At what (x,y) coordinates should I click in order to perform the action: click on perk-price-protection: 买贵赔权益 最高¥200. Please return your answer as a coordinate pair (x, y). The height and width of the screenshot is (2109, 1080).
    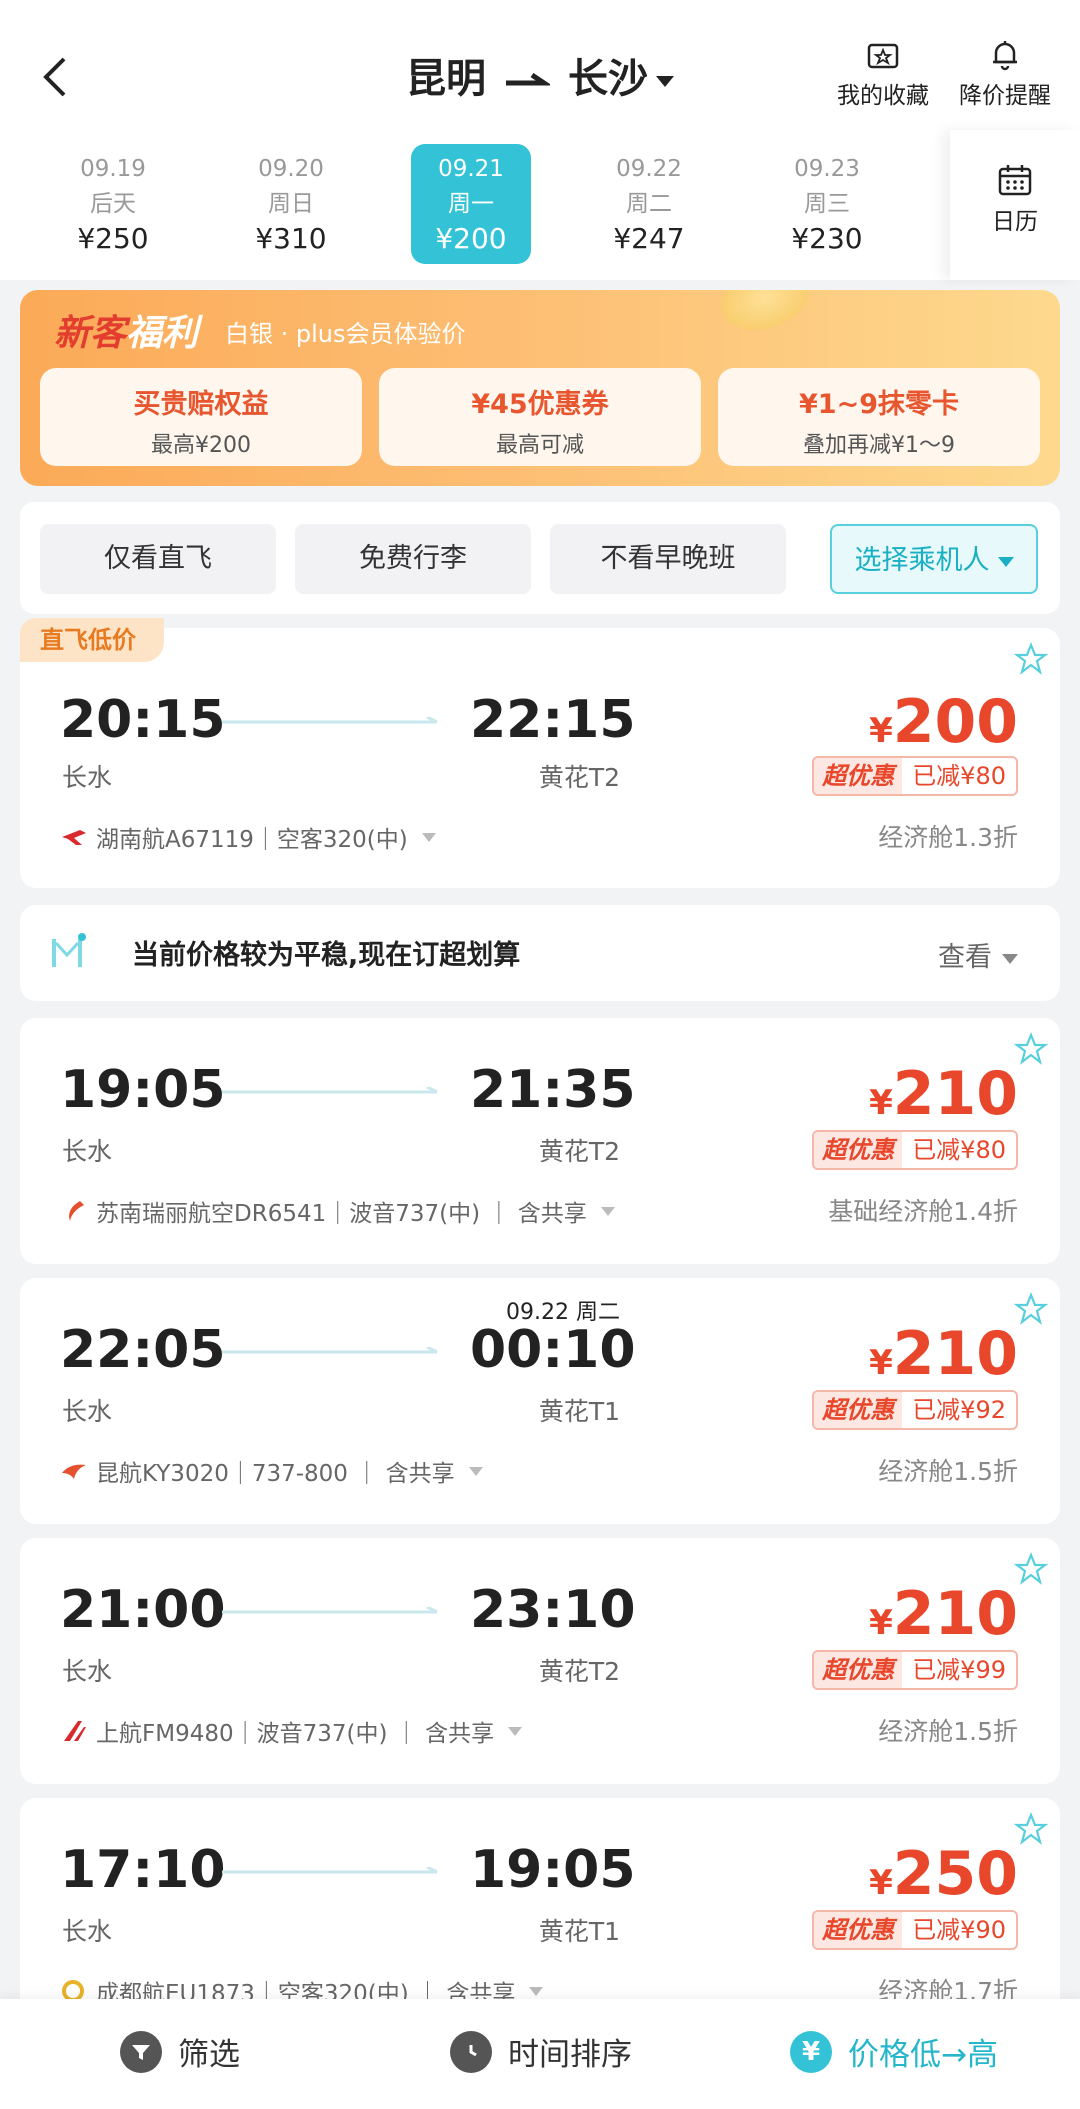
    Looking at the image, I should click on (201, 417).